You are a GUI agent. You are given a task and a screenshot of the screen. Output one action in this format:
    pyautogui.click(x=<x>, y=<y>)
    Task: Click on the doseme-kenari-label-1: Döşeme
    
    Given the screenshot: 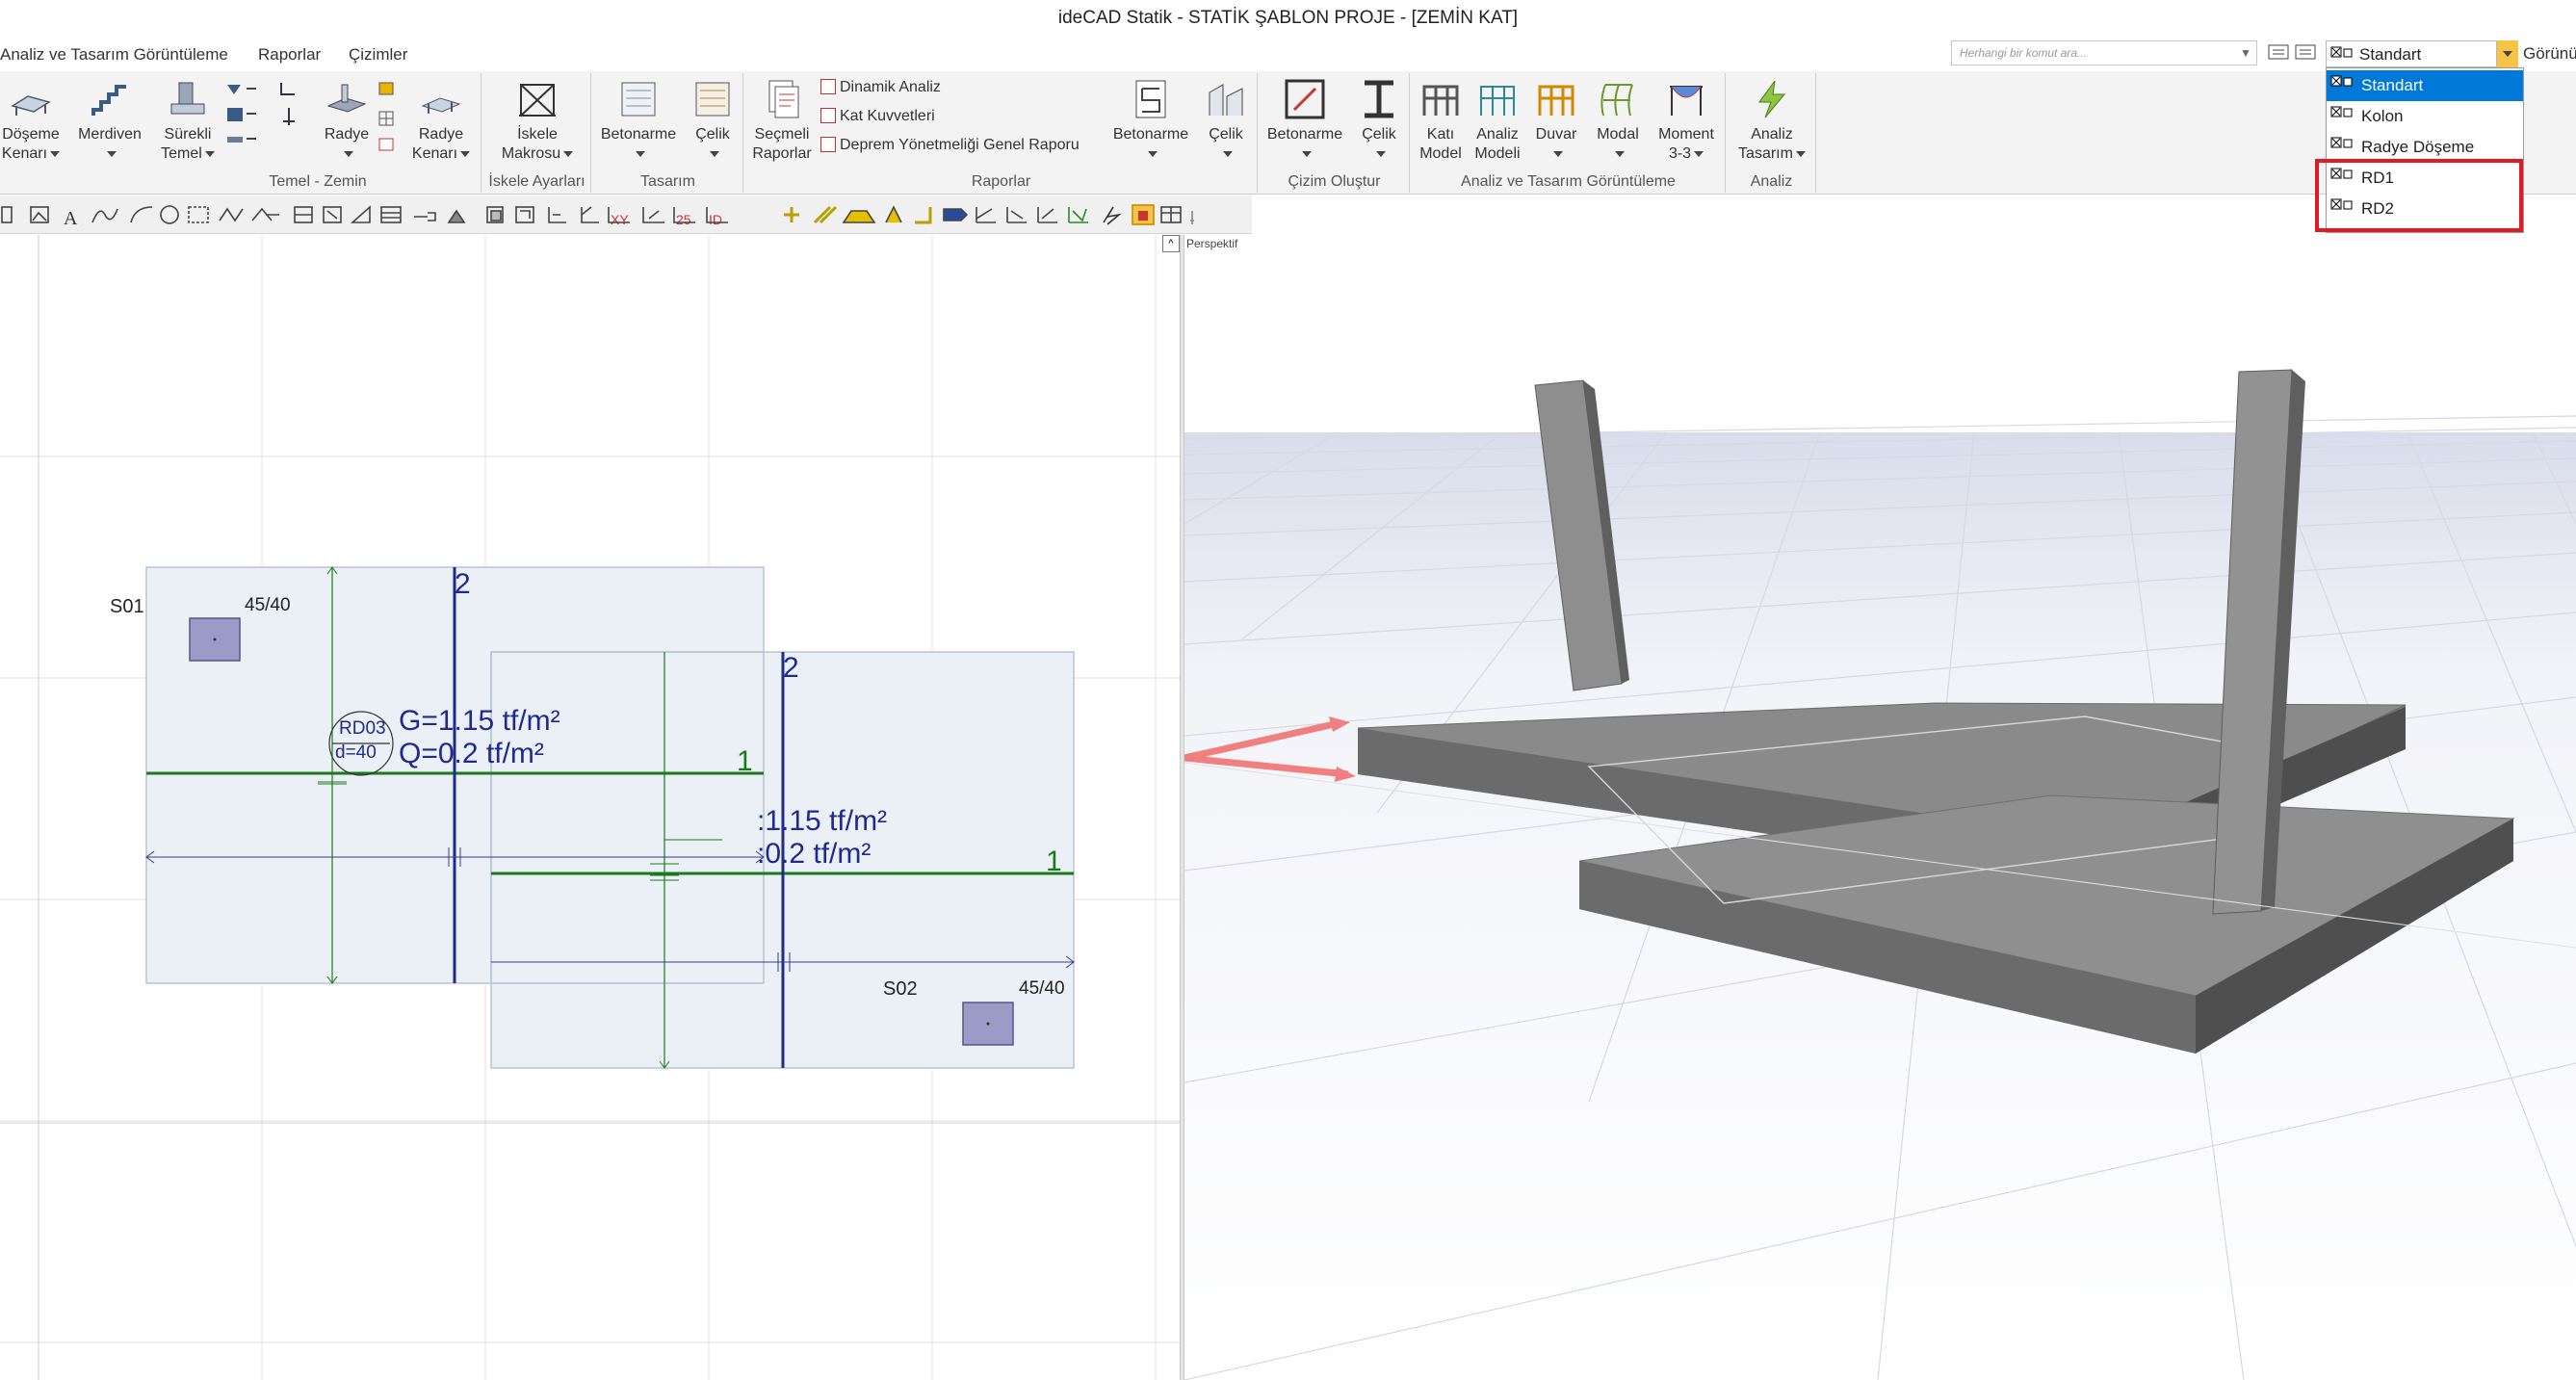 What is the action you would take?
    pyautogui.click(x=31, y=134)
    